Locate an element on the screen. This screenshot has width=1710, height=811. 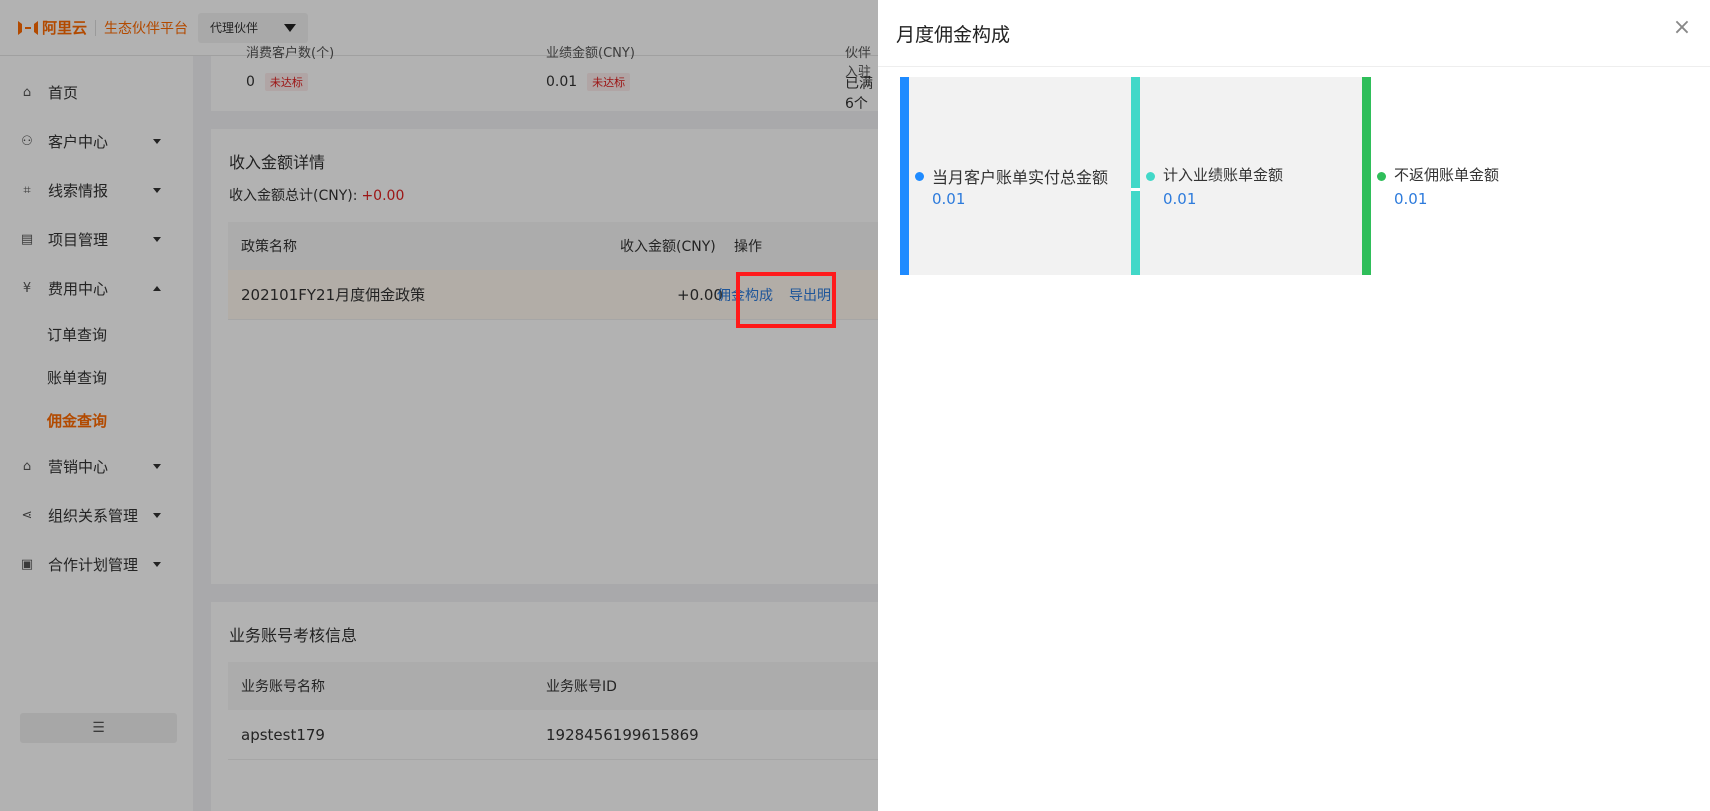
drawer-header: 月度佣金构成 is located at coordinates (1294, 33).